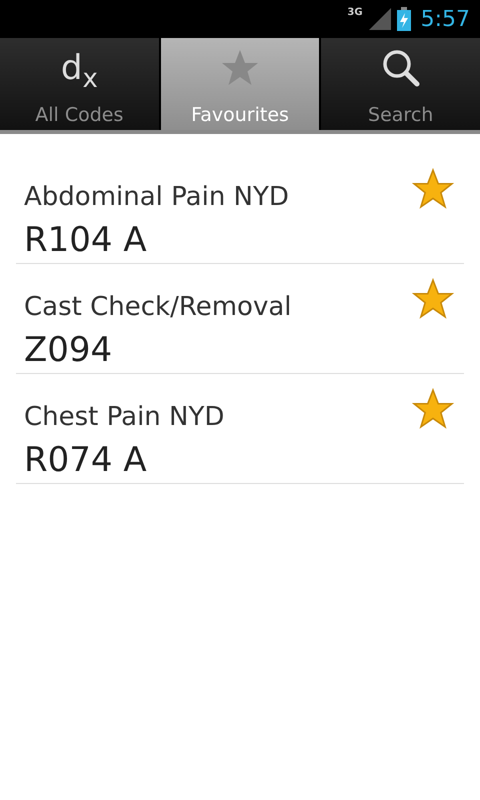  What do you see at coordinates (156, 197) in the screenshot?
I see `diagnosis-name: Abdominal Pain NYD` at bounding box center [156, 197].